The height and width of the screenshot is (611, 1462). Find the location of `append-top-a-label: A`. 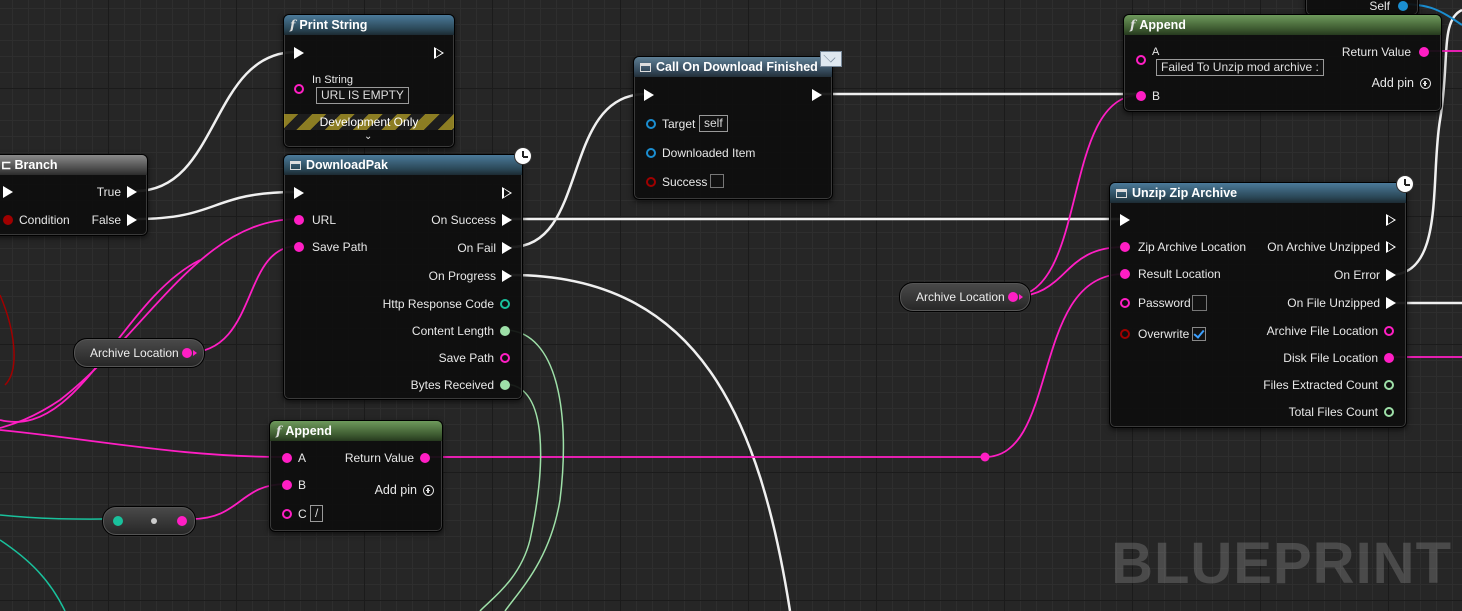

append-top-a-label: A is located at coordinates (1156, 52).